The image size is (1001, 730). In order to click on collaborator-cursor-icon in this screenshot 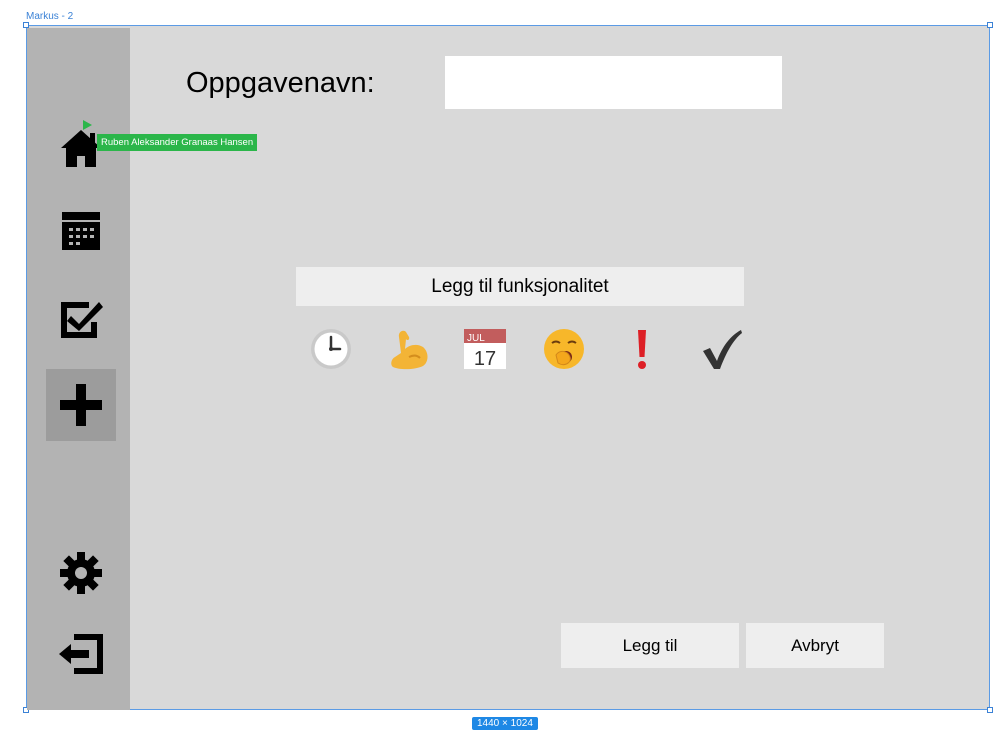, I will do `click(87, 125)`.